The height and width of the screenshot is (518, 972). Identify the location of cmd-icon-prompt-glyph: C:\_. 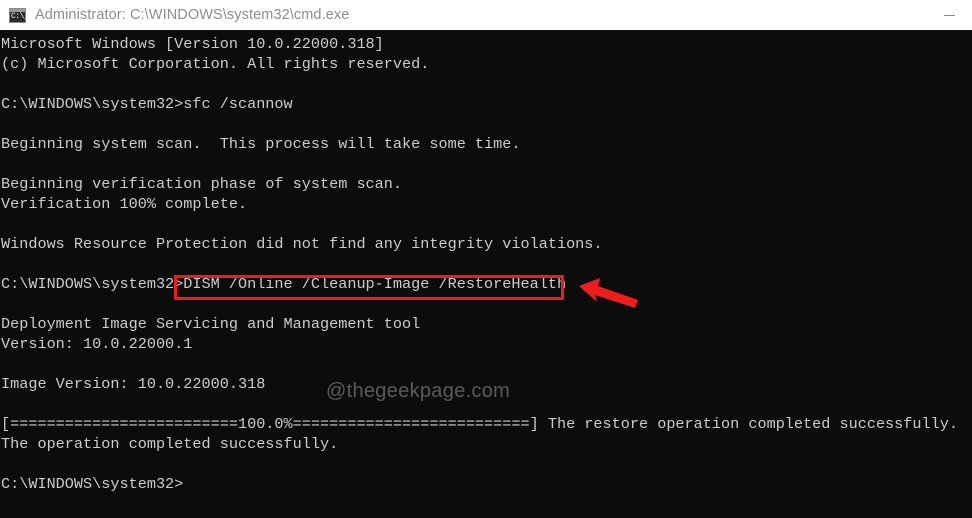
(18, 16).